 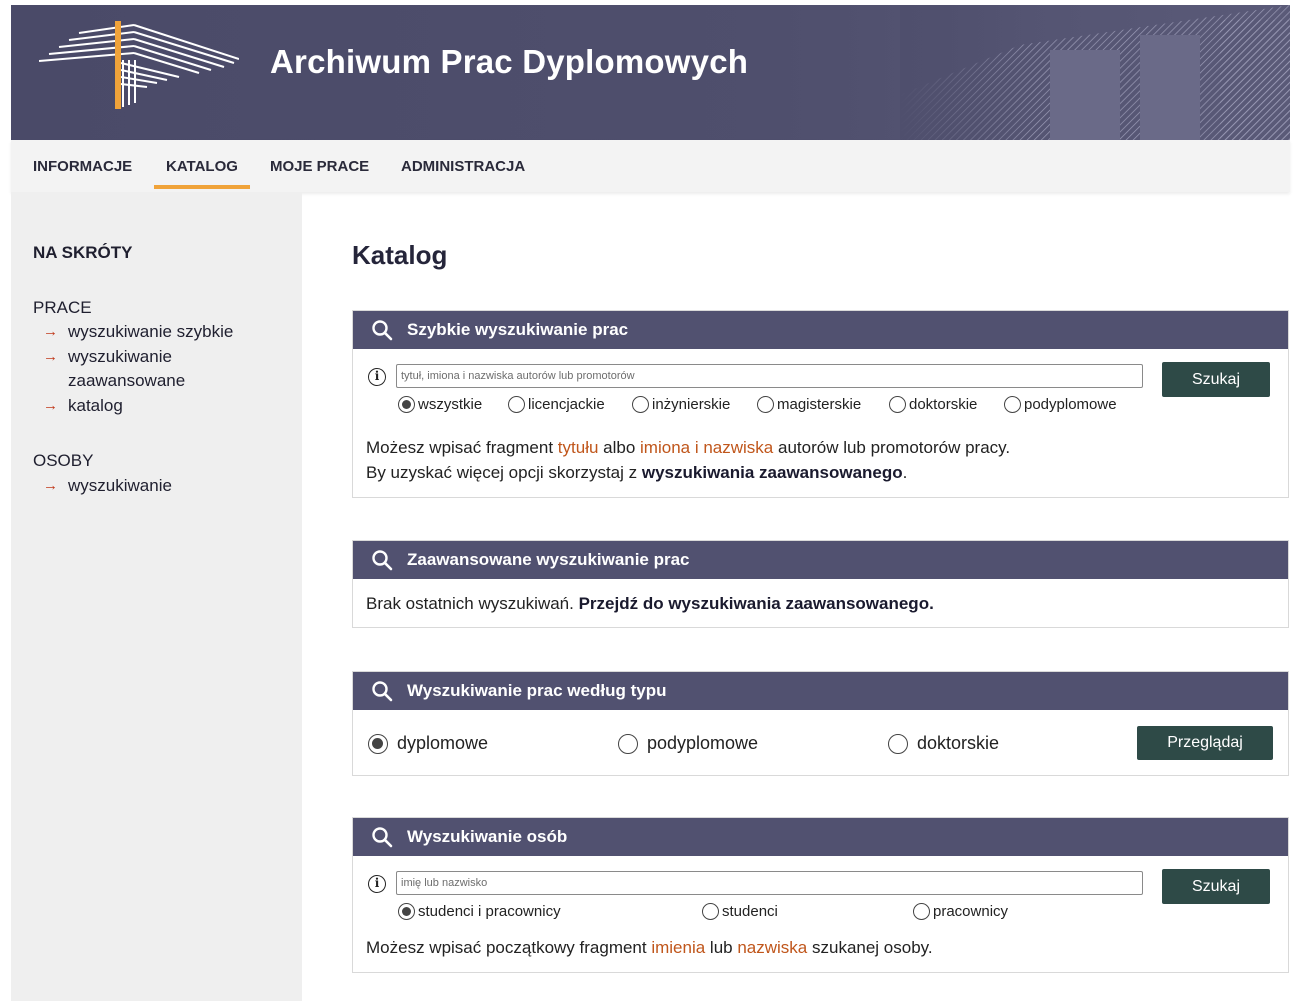 I want to click on nav-item-administracja: ADMINISTRACJA, so click(x=463, y=166).